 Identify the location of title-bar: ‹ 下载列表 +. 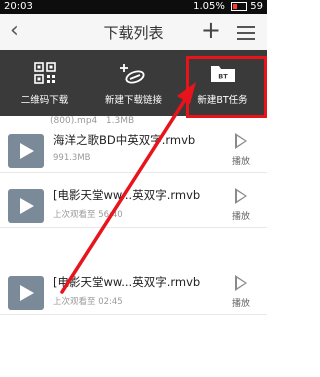
(133, 32).